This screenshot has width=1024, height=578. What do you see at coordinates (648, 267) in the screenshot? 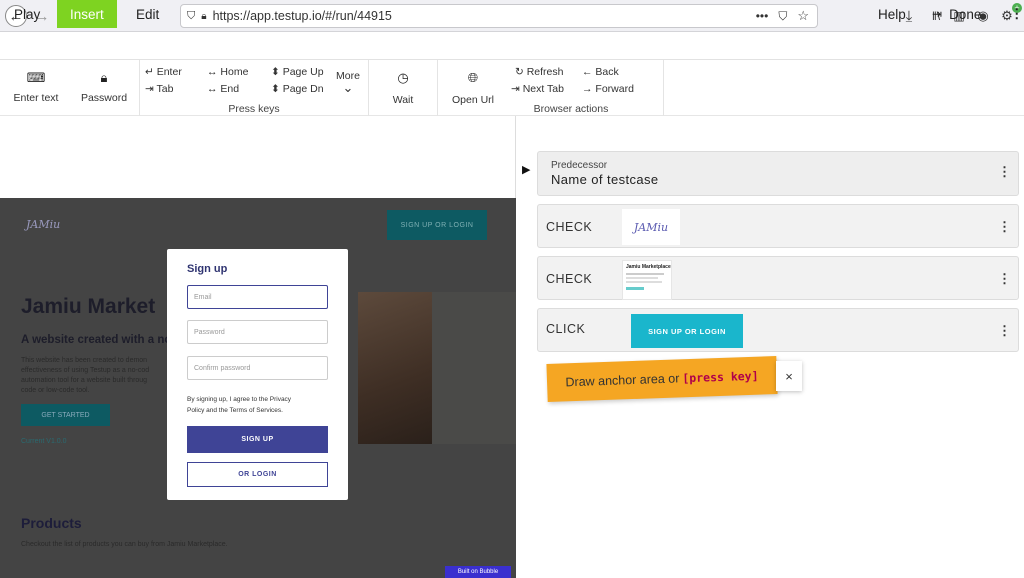
I see `thumbnail-title: Jamiu Marketplace` at bounding box center [648, 267].